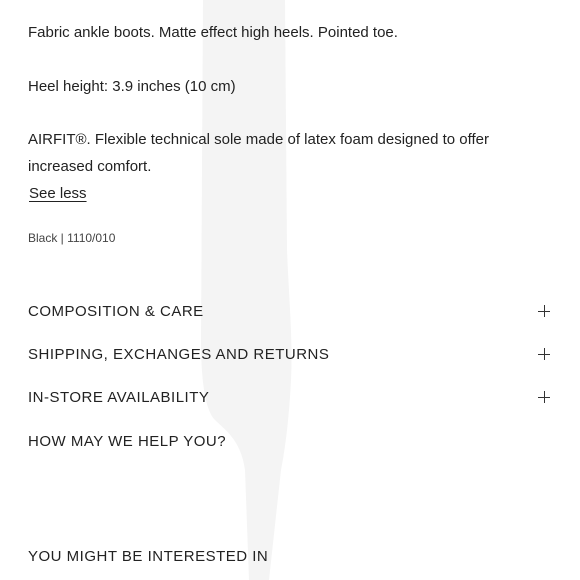 This screenshot has height=580, width=580. I want to click on accordion-help: HOW MAY WE HELP YOU?, so click(291, 442).